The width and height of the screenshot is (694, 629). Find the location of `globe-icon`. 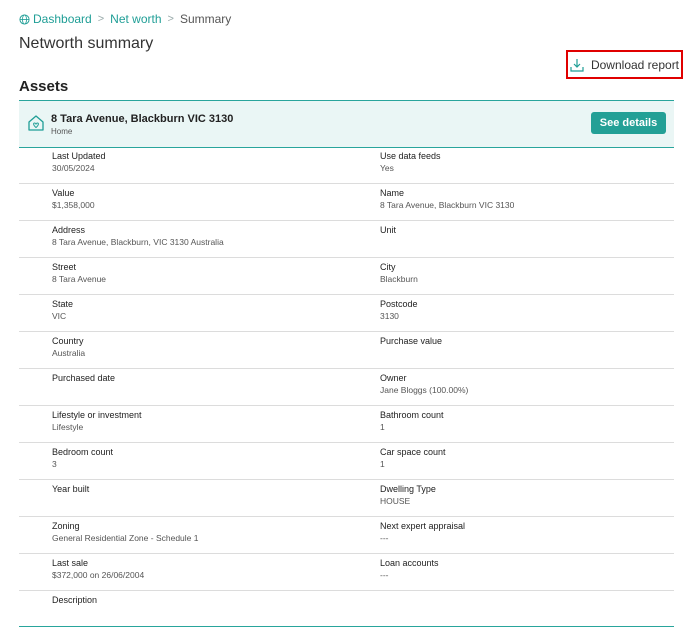

globe-icon is located at coordinates (24, 19).